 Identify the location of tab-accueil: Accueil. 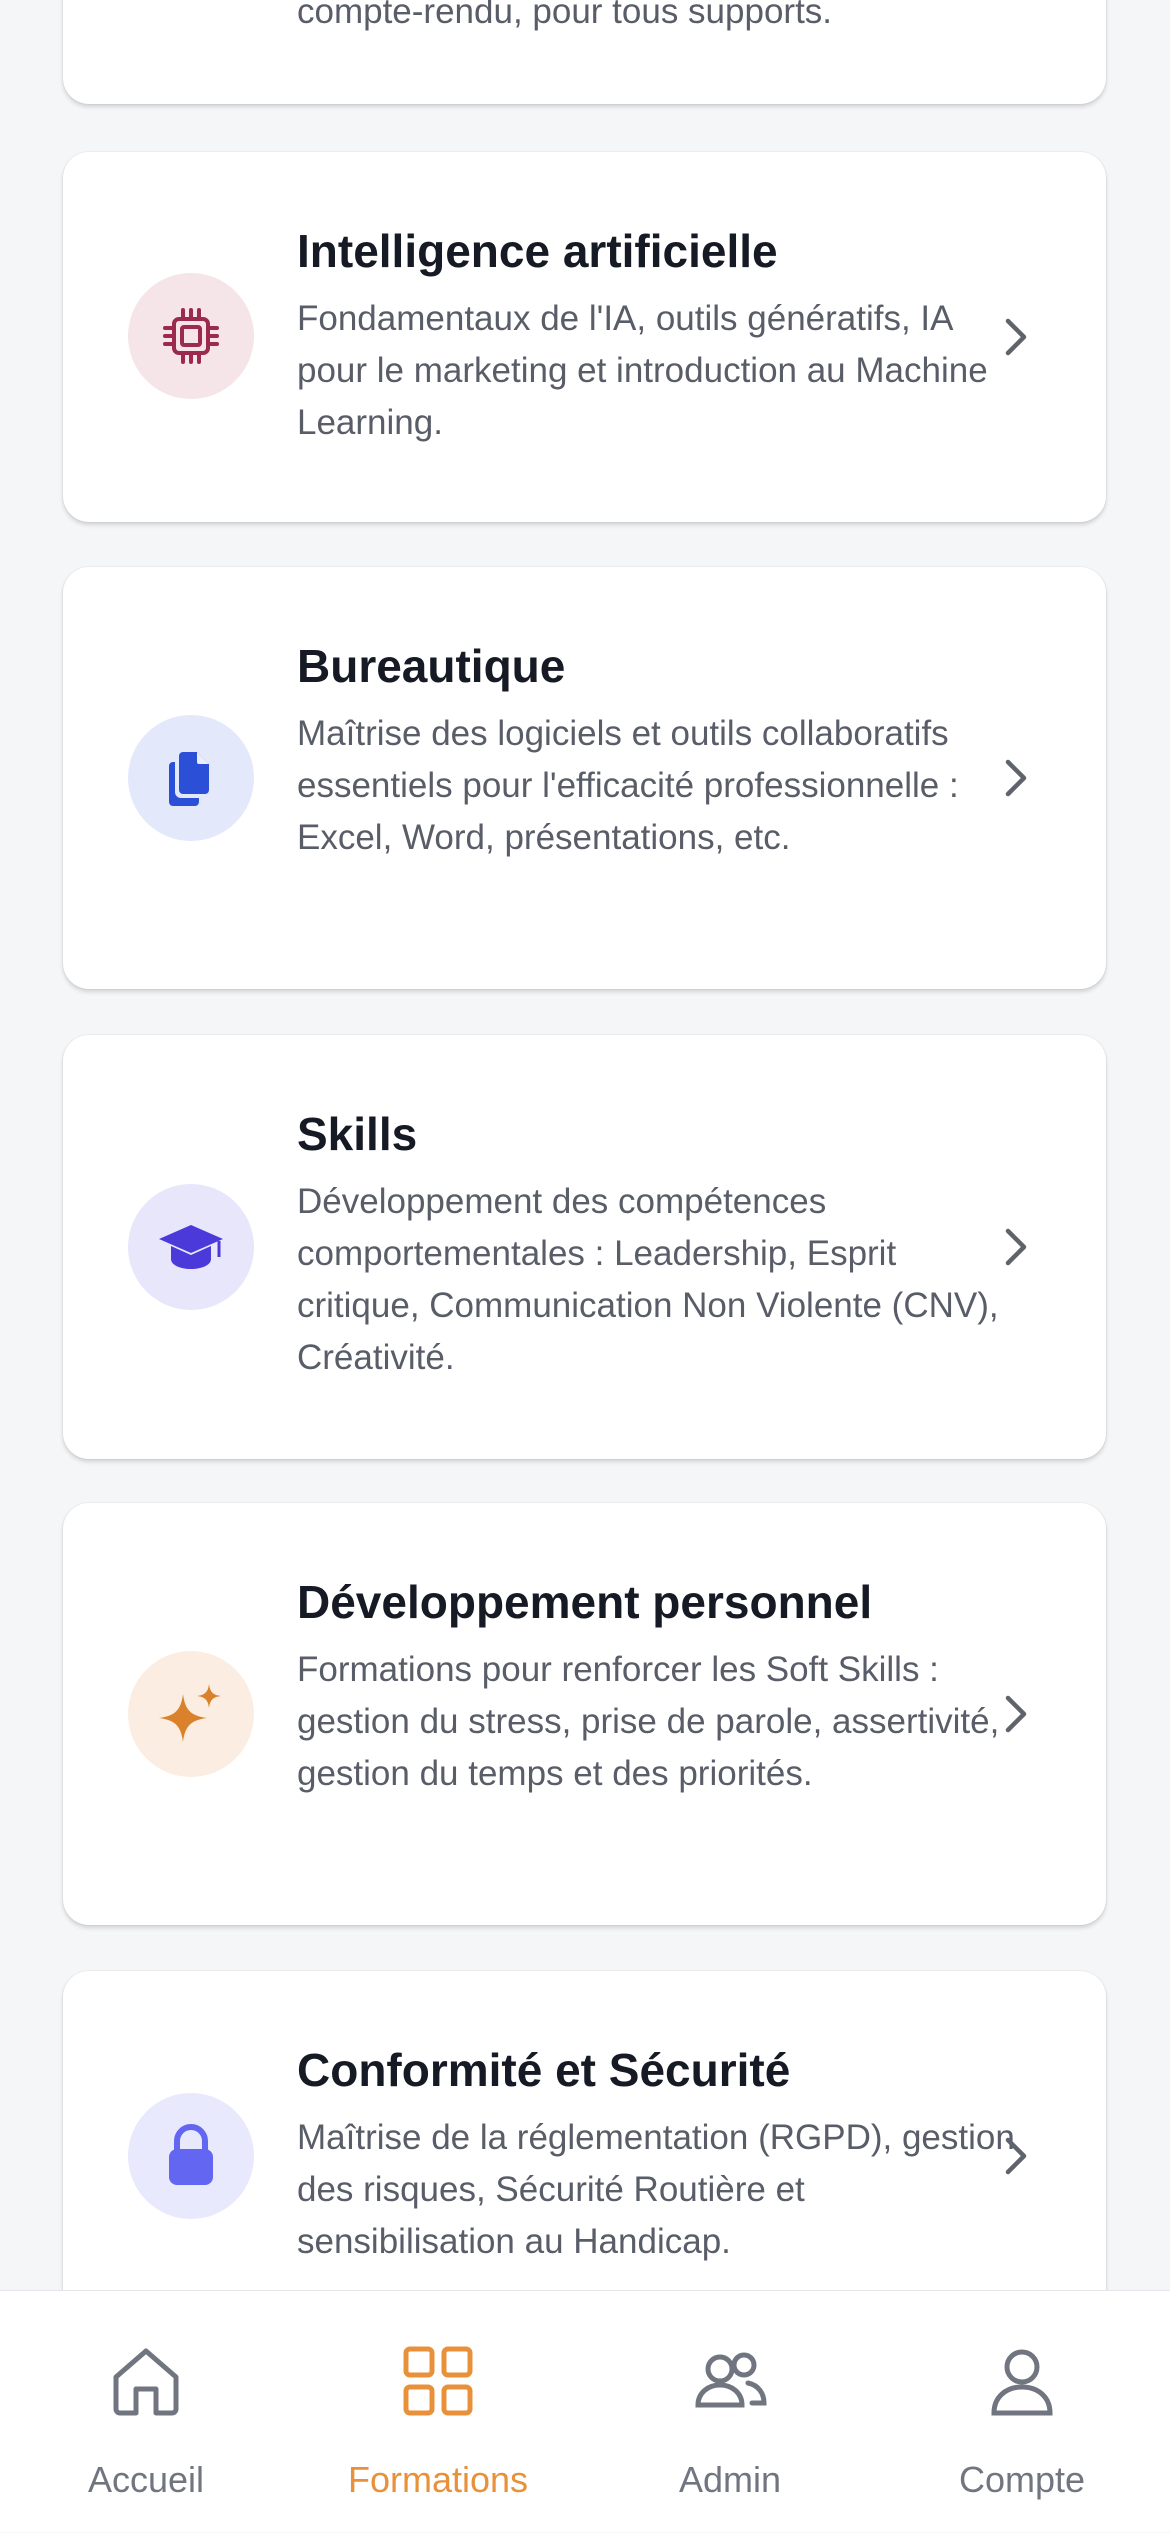
(146, 2412).